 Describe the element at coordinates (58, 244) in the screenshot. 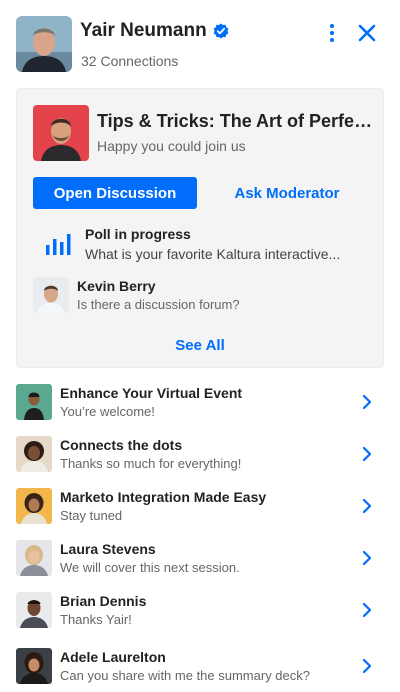

I see `bar-chart-icon` at that location.